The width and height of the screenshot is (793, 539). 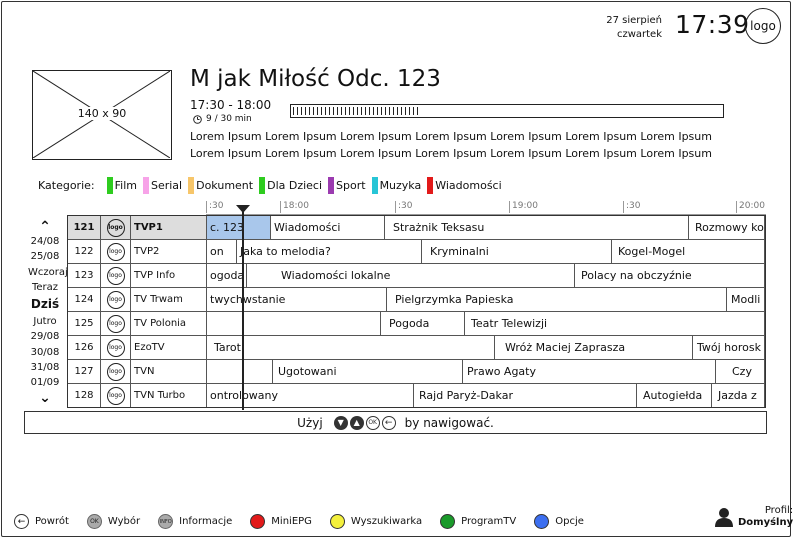 What do you see at coordinates (45, 367) in the screenshot?
I see `date-item: 31/08` at bounding box center [45, 367].